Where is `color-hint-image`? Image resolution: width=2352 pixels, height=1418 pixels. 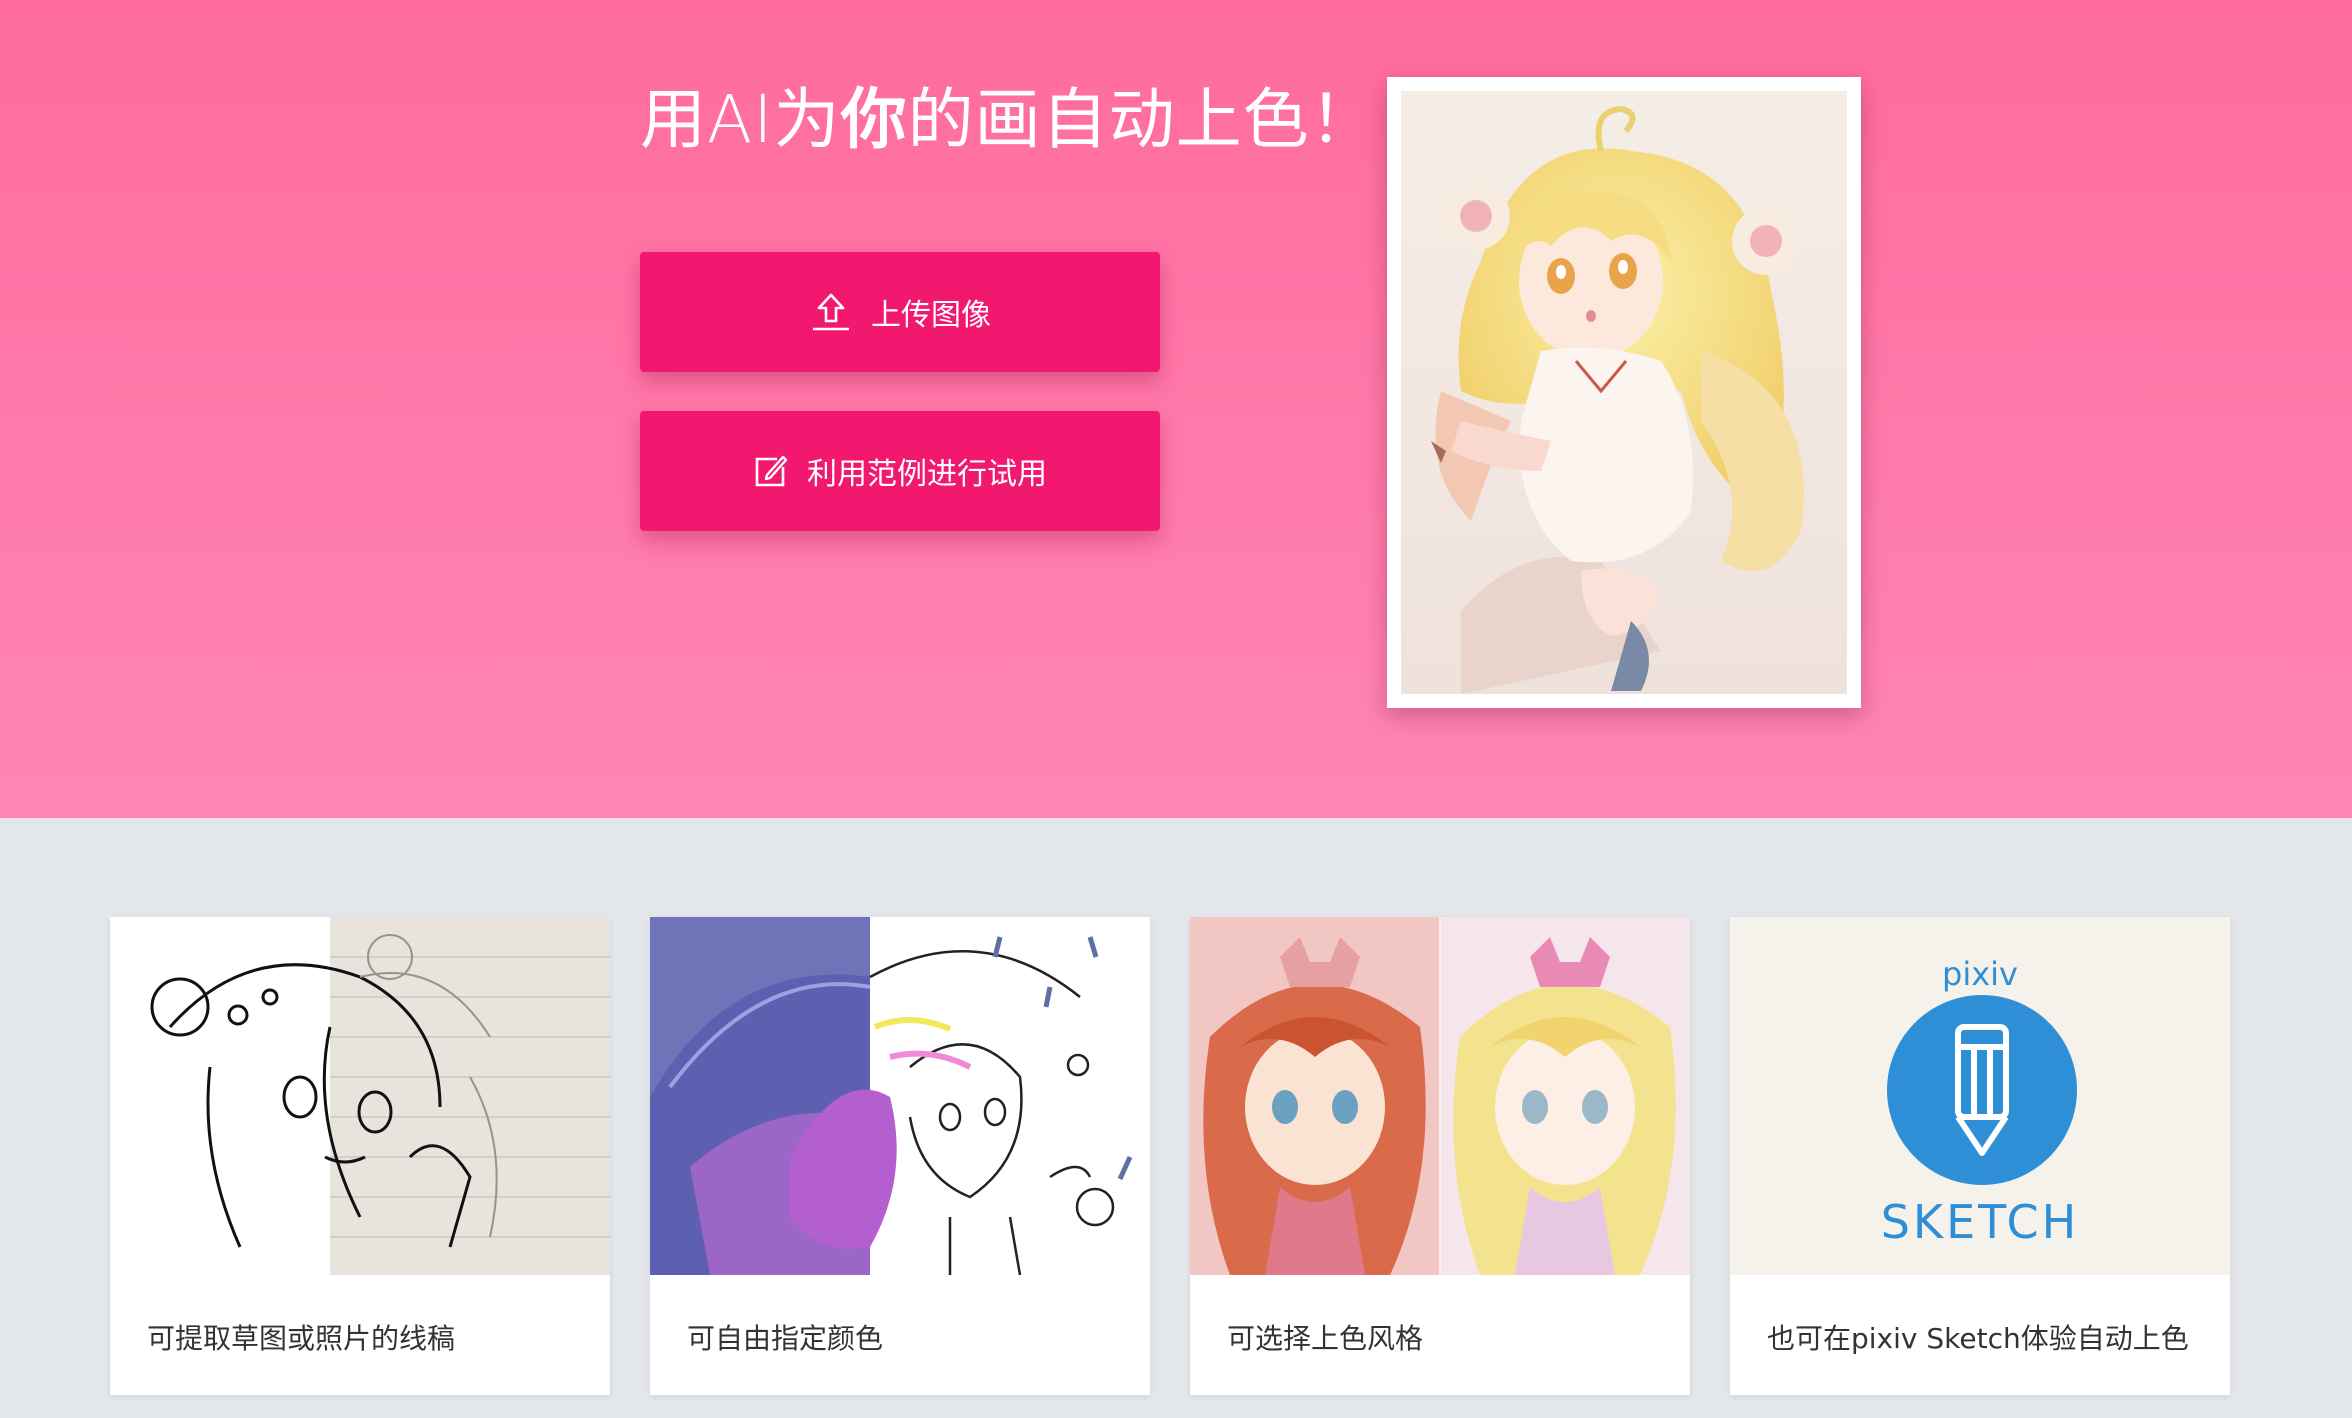
color-hint-image is located at coordinates (900, 1096).